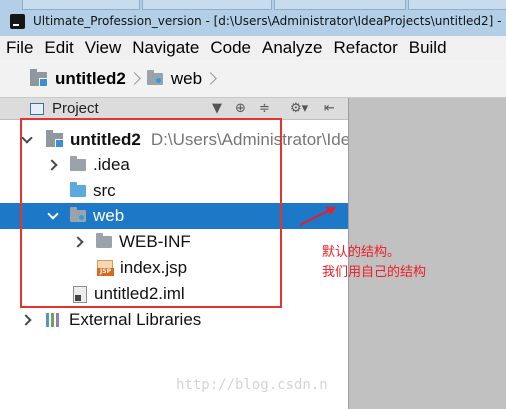 This screenshot has height=409, width=506. Describe the element at coordinates (217, 109) in the screenshot. I see `dropdown-arrow-icon: ▼` at that location.